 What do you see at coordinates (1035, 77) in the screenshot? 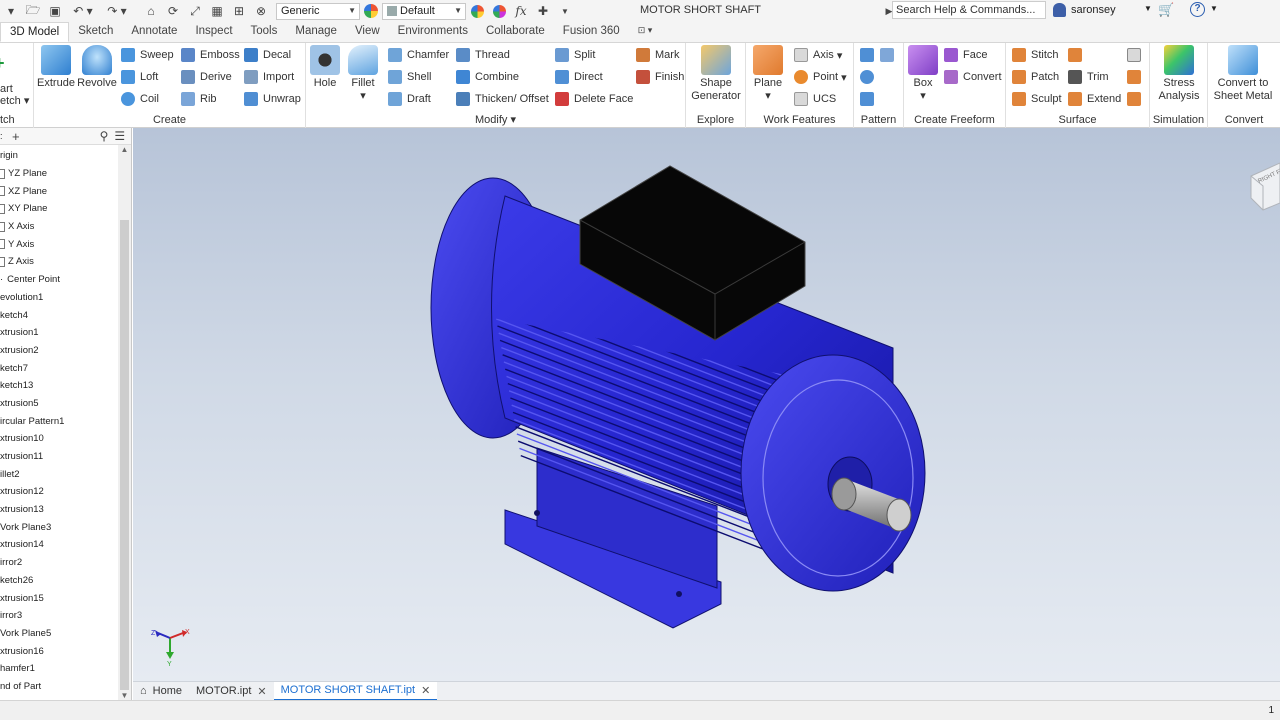
I see `patch-button: Patch` at bounding box center [1035, 77].